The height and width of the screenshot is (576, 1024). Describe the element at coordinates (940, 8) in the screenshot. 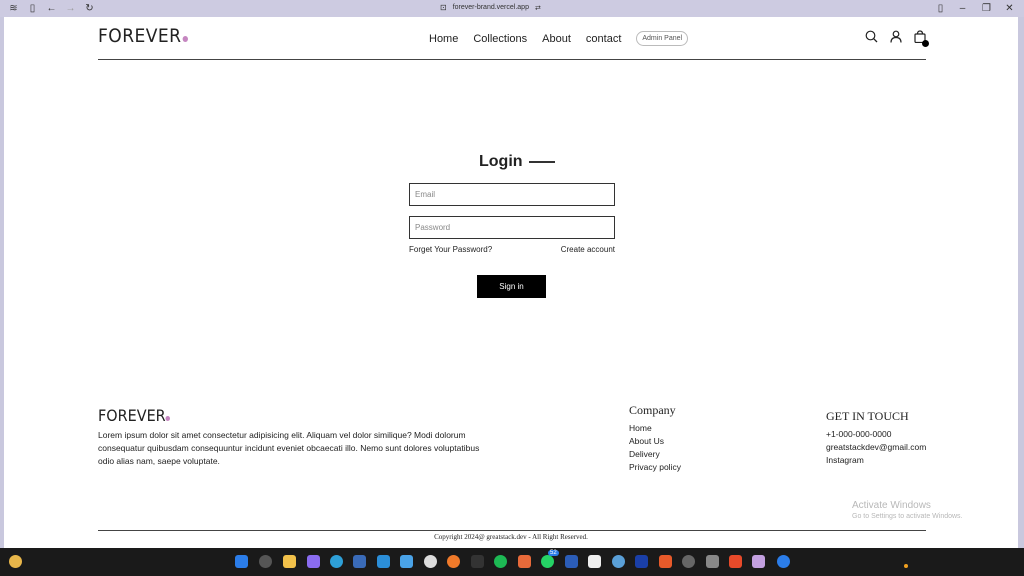

I see `split-view-icon: ▯` at that location.